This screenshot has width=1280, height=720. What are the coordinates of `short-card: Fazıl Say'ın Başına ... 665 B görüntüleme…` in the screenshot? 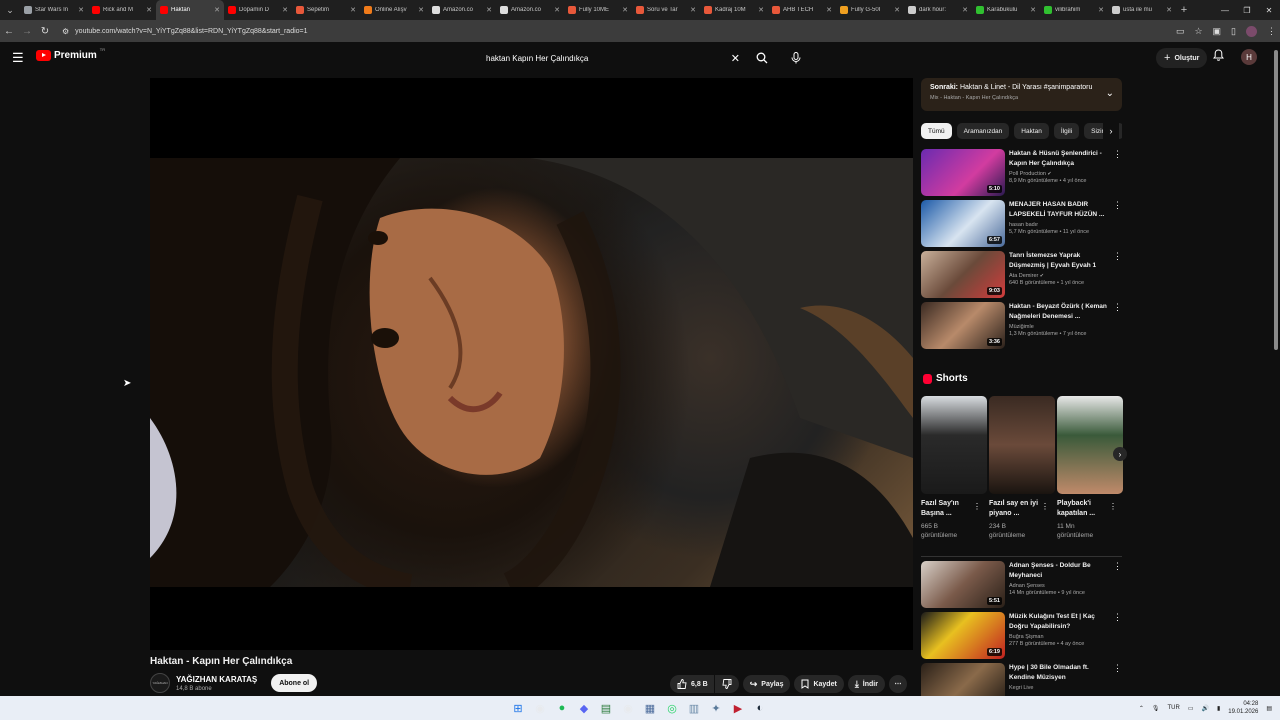 It's located at (954, 468).